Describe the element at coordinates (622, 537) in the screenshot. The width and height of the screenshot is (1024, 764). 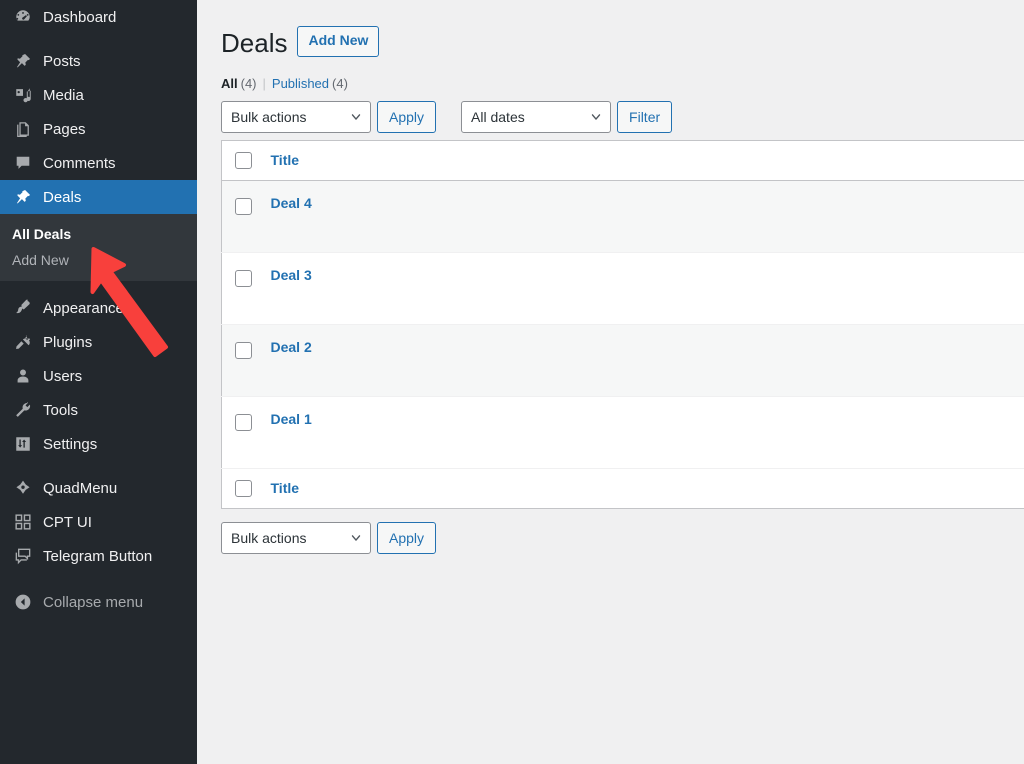
I see `tablenav-bottom: Bulk actionsEditMove to Trash Apply` at that location.